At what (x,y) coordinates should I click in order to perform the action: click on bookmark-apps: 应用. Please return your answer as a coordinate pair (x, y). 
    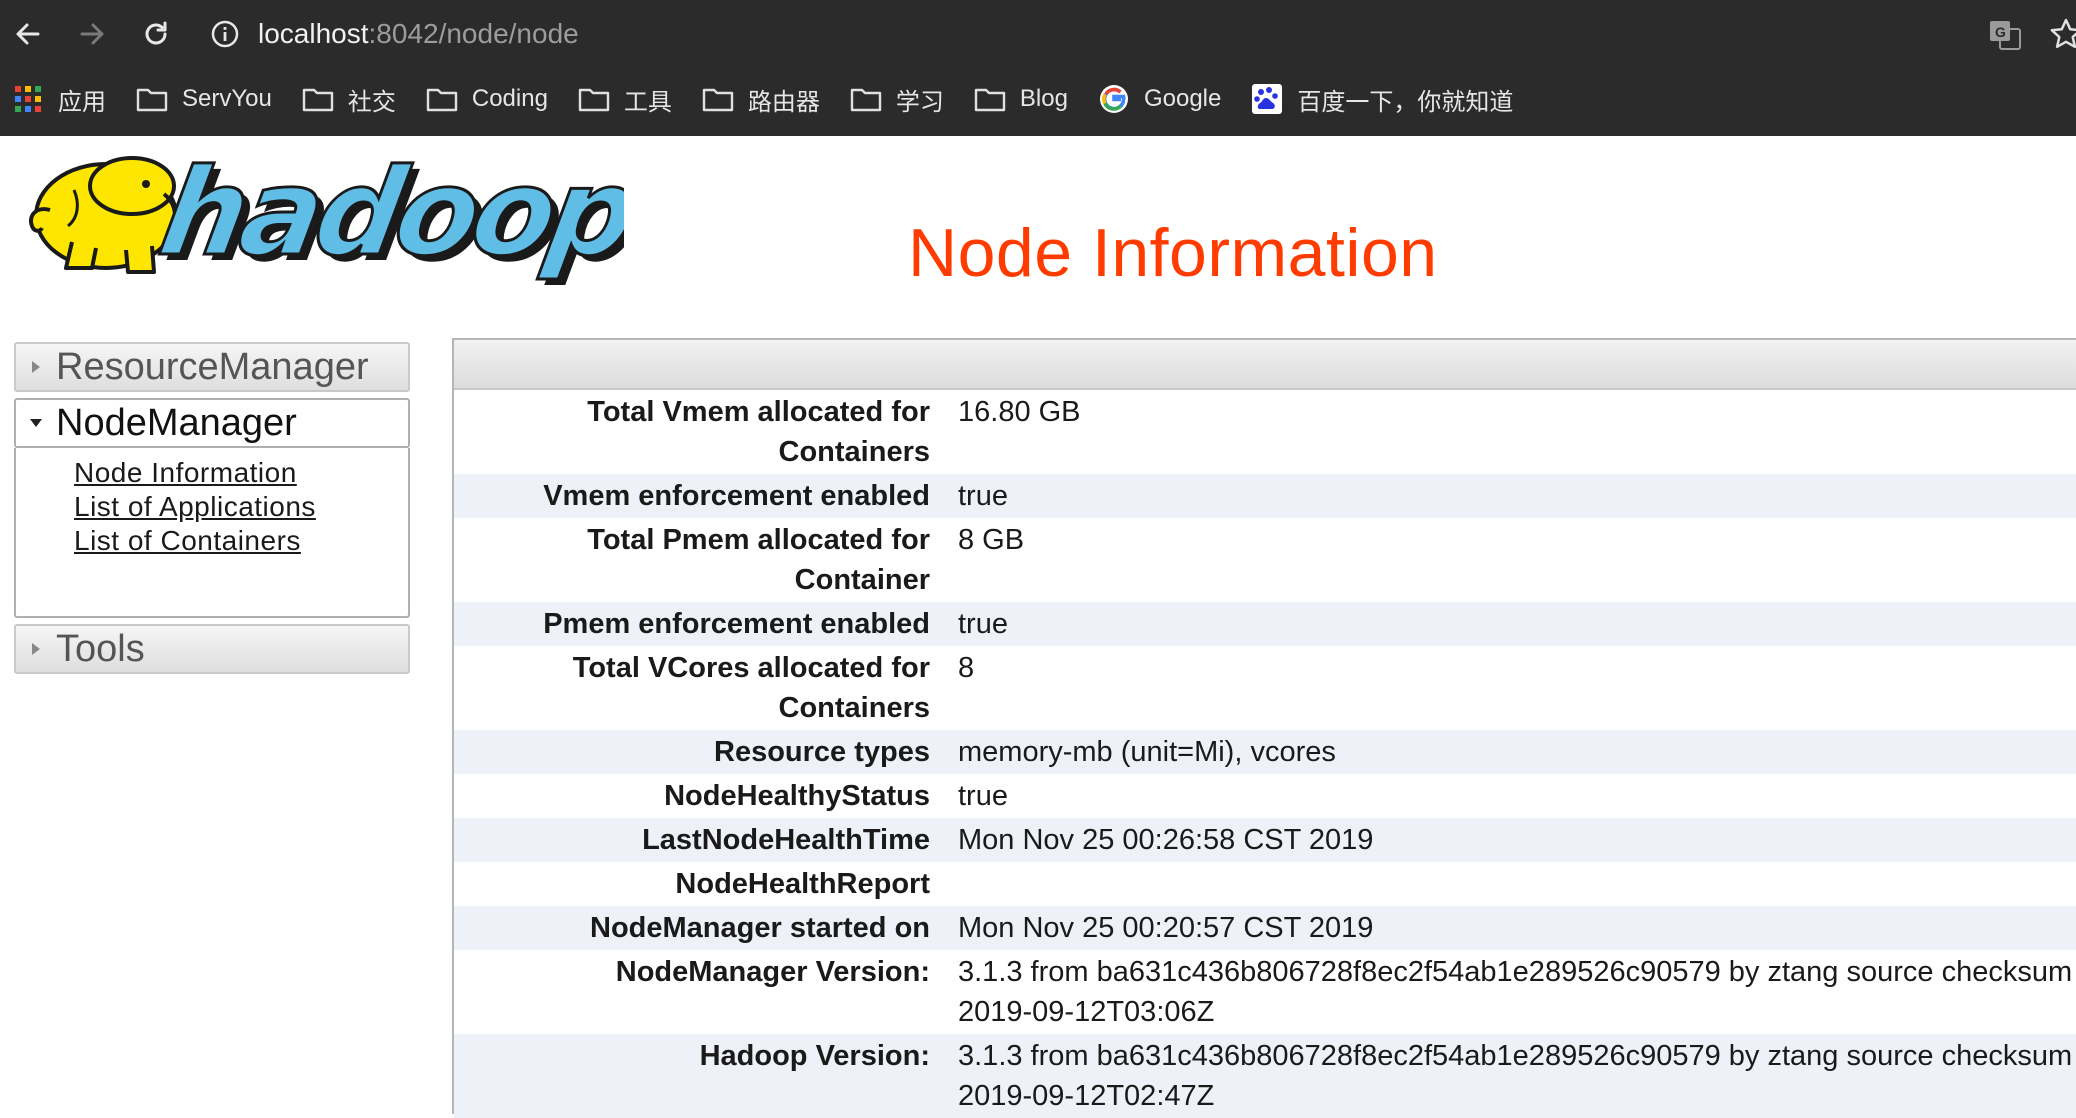
    Looking at the image, I should click on (59, 99).